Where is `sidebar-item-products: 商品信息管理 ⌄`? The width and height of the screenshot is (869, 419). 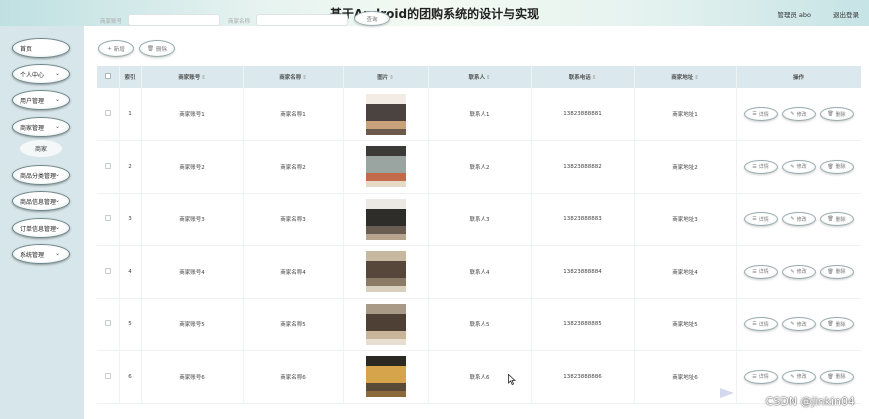 sidebar-item-products: 商品信息管理 ⌄ is located at coordinates (41, 201).